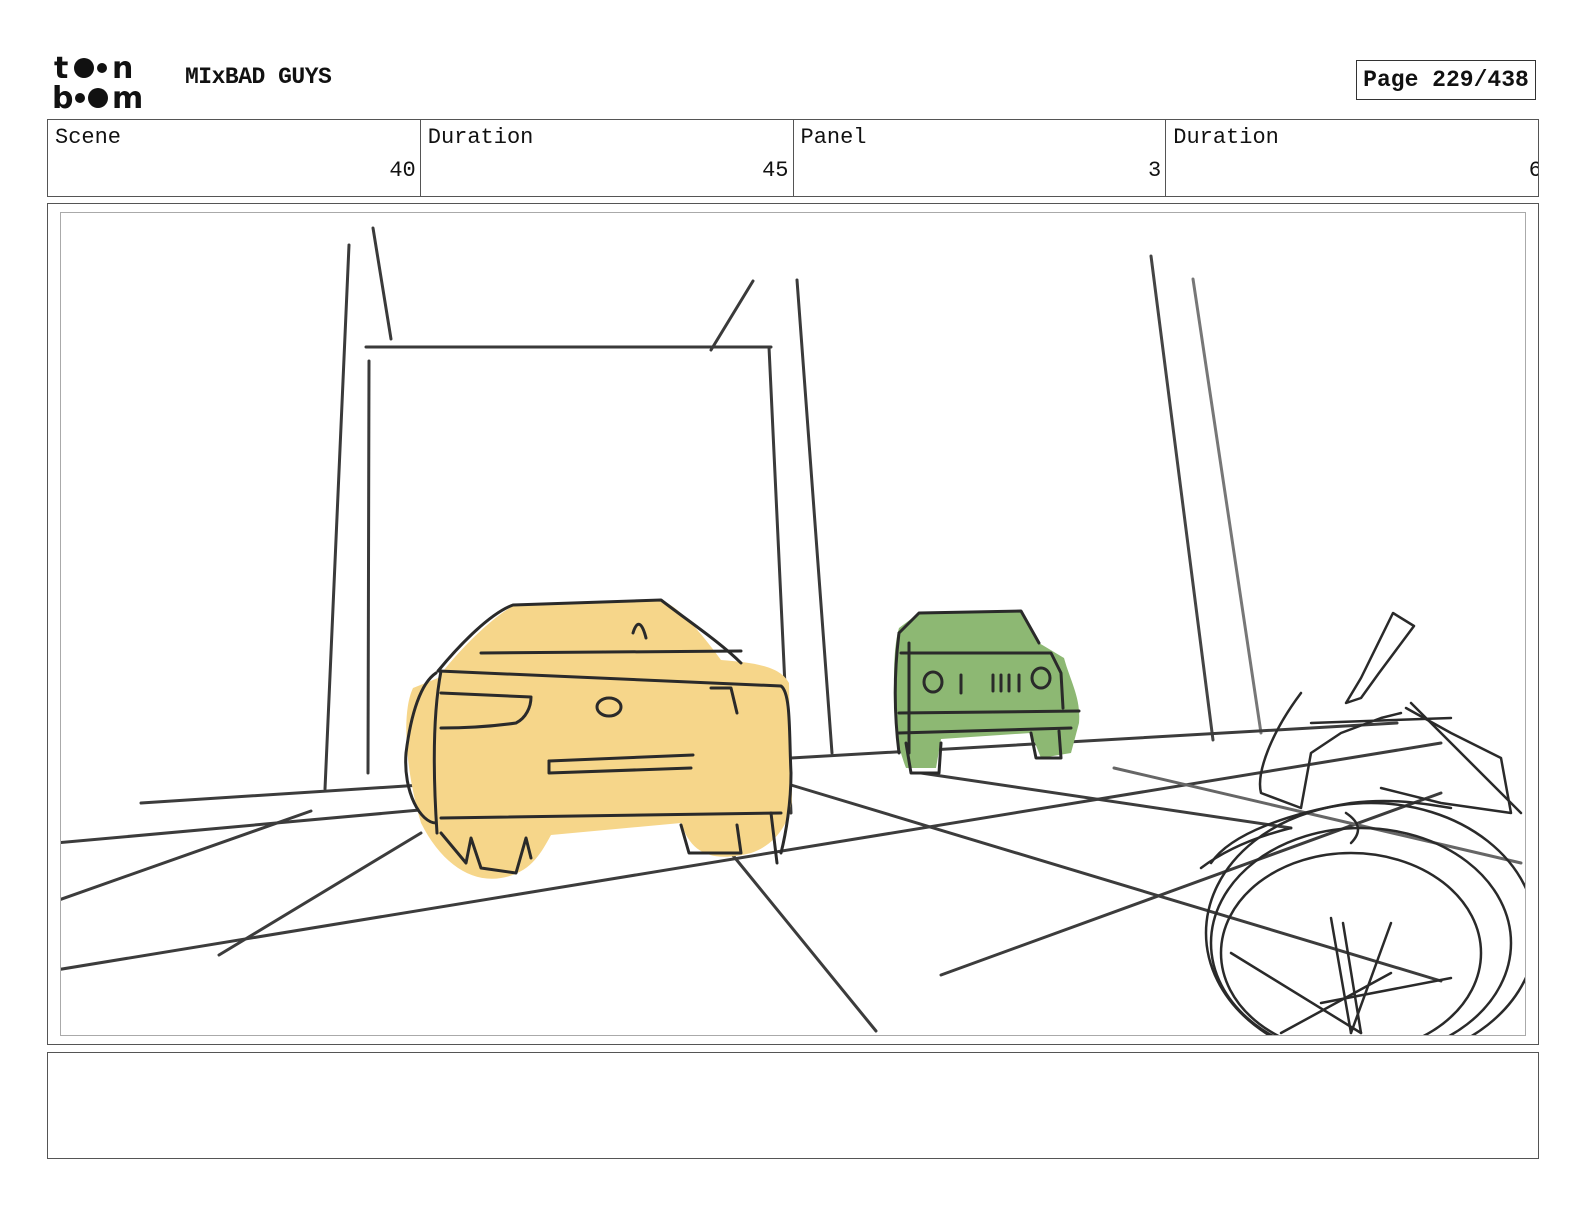  What do you see at coordinates (1352, 158) in the screenshot?
I see `panel-duration-cell: Duration 6` at bounding box center [1352, 158].